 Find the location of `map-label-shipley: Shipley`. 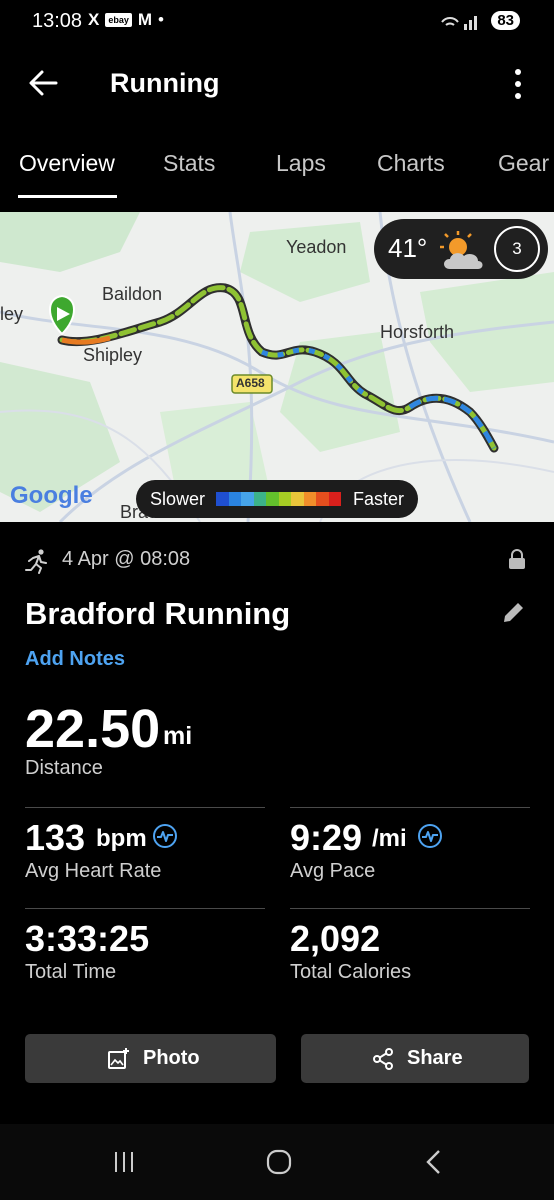

map-label-shipley: Shipley is located at coordinates (113, 355).